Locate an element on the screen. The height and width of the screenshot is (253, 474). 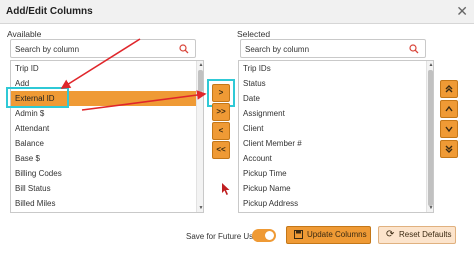
selected-search-box is located at coordinates (333, 48).